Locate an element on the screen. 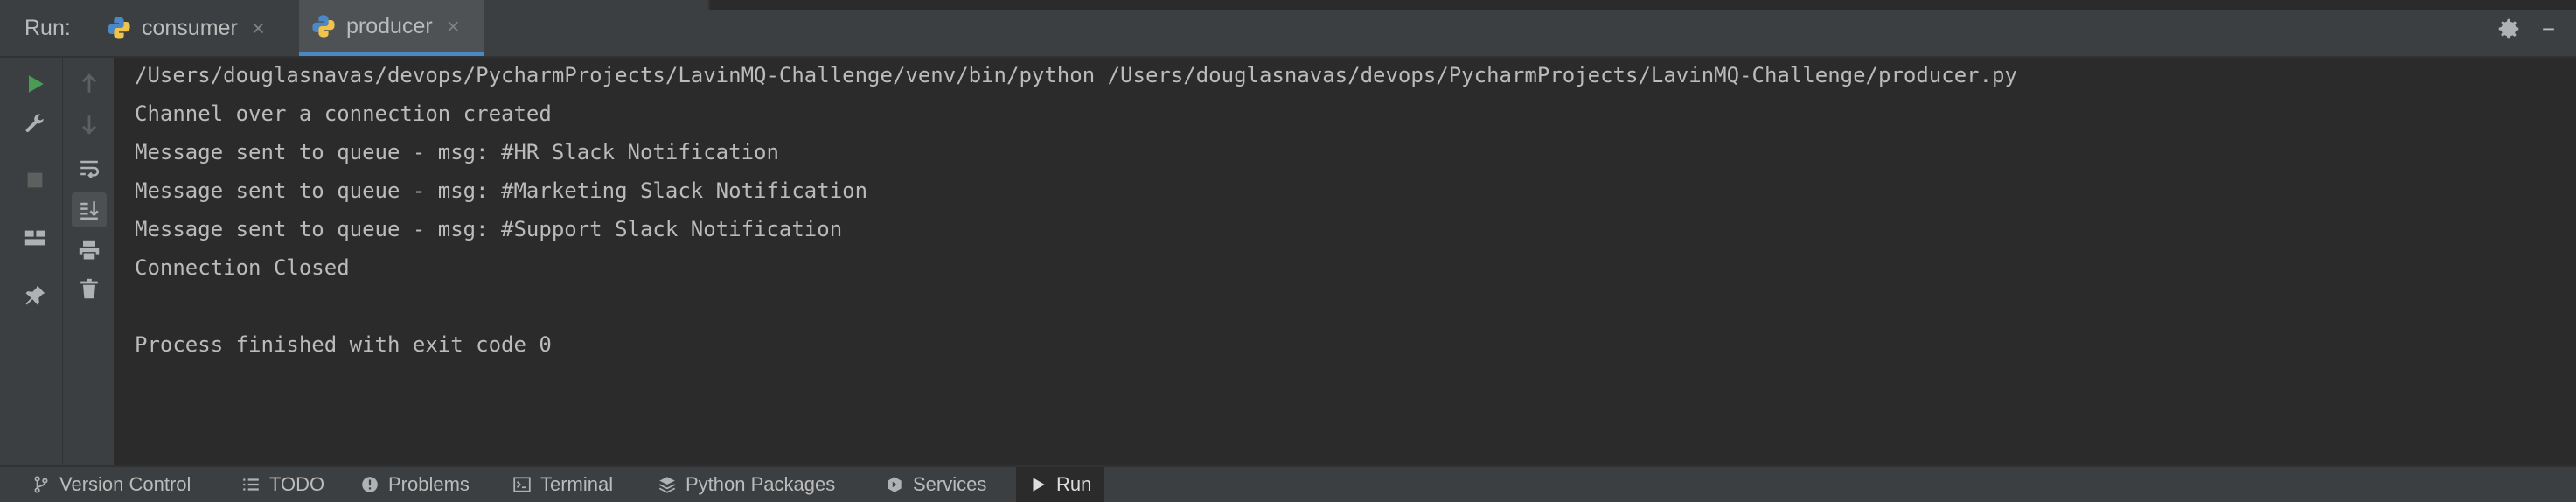 The image size is (2576, 502). console-line: Connection Closed is located at coordinates (242, 267).